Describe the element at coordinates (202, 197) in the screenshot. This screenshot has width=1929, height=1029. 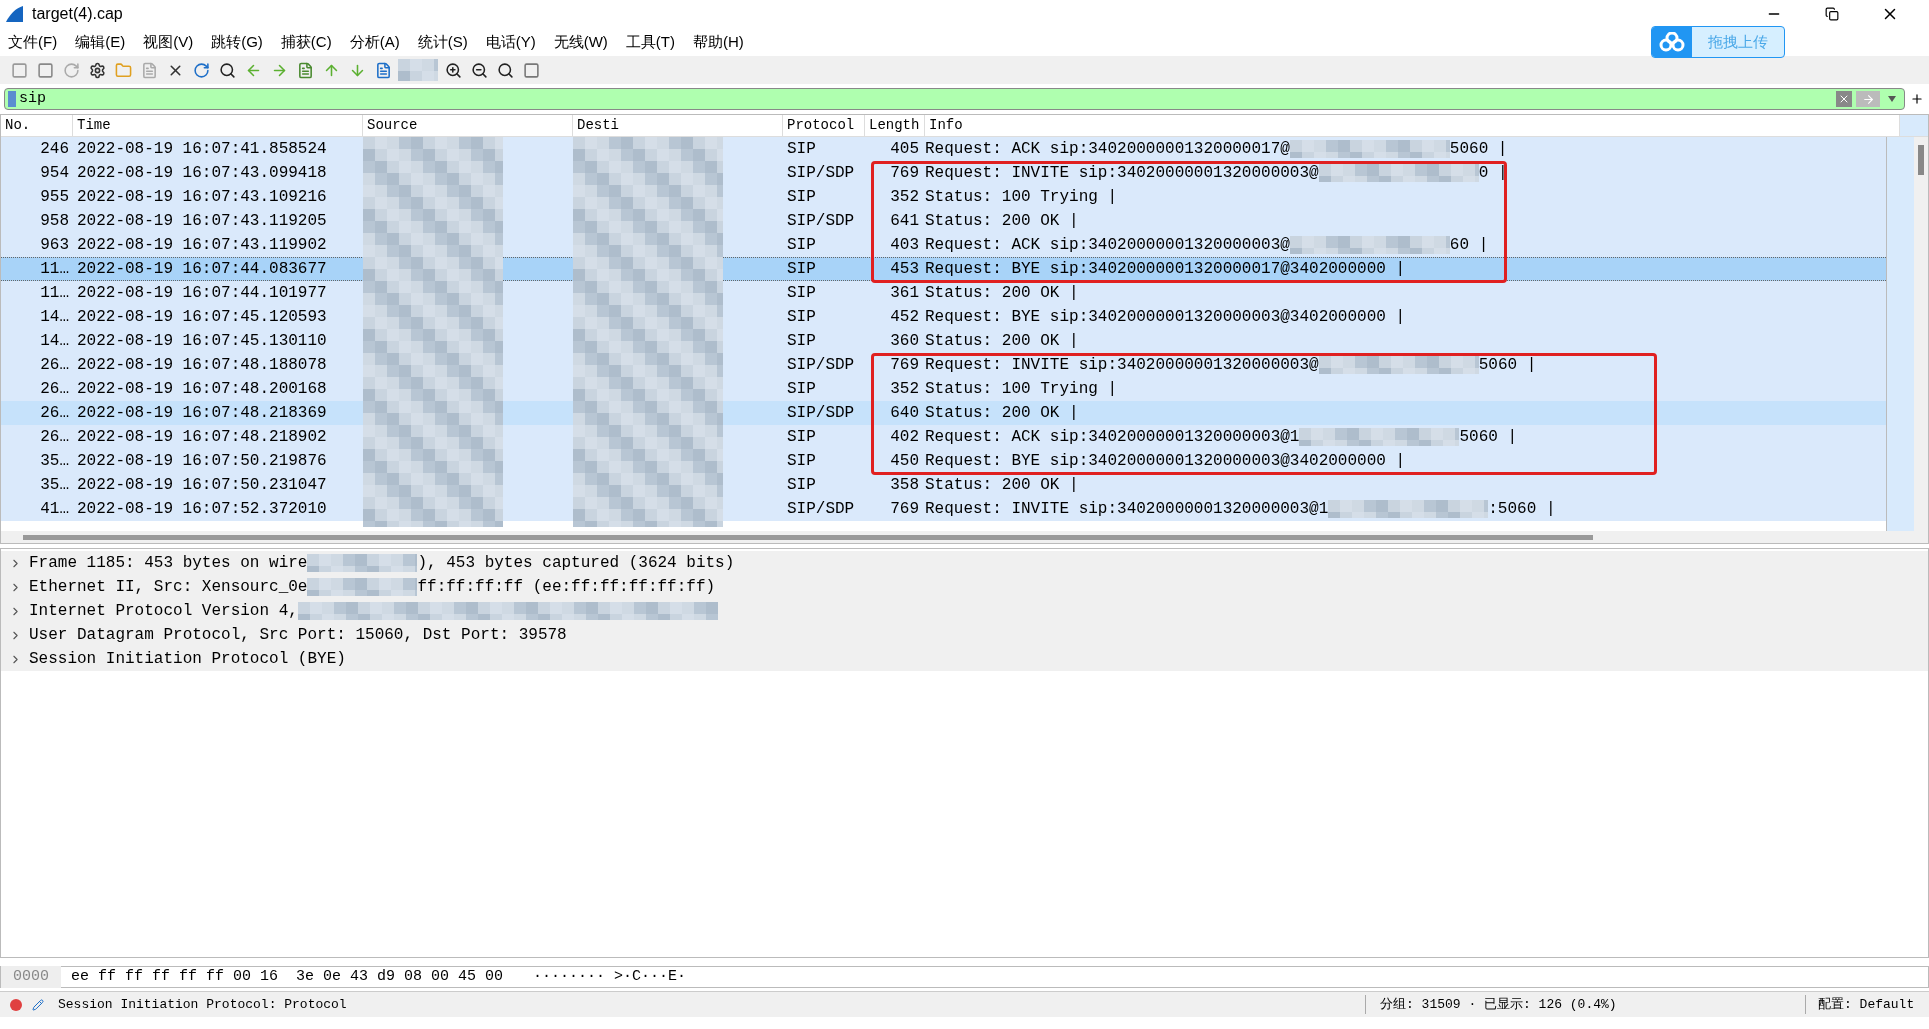
I see `table-cell: 2022-08-19 16:07:43.109216` at that location.